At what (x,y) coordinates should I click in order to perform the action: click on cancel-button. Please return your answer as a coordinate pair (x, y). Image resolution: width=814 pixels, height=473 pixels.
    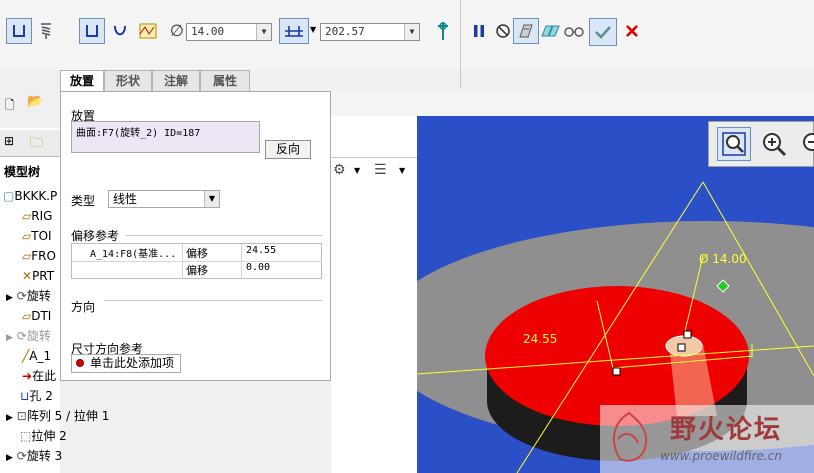
    Looking at the image, I should click on (632, 31).